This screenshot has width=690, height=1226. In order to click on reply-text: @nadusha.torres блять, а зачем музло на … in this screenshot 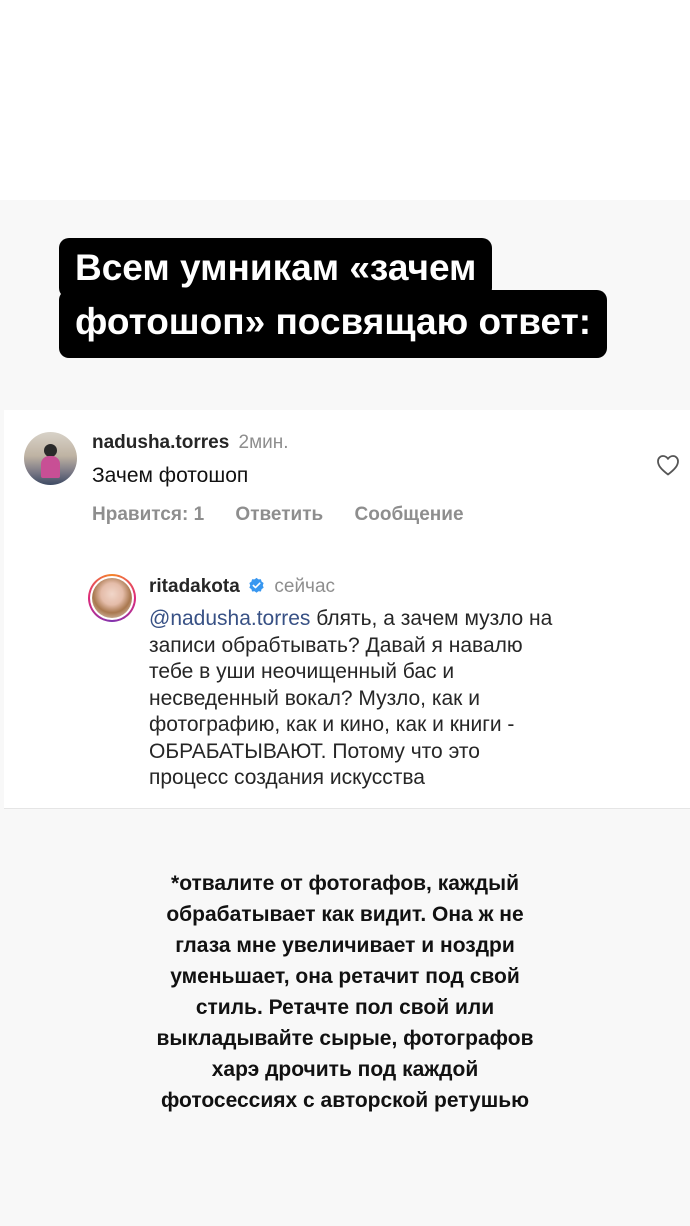, I will do `click(399, 699)`.